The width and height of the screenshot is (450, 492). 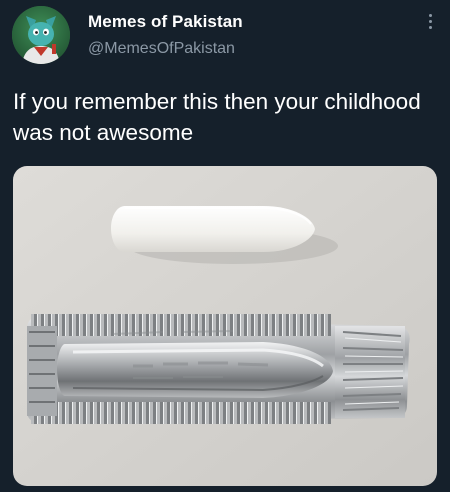 What do you see at coordinates (161, 49) in the screenshot?
I see `author-handle: @MemesOfPakistan` at bounding box center [161, 49].